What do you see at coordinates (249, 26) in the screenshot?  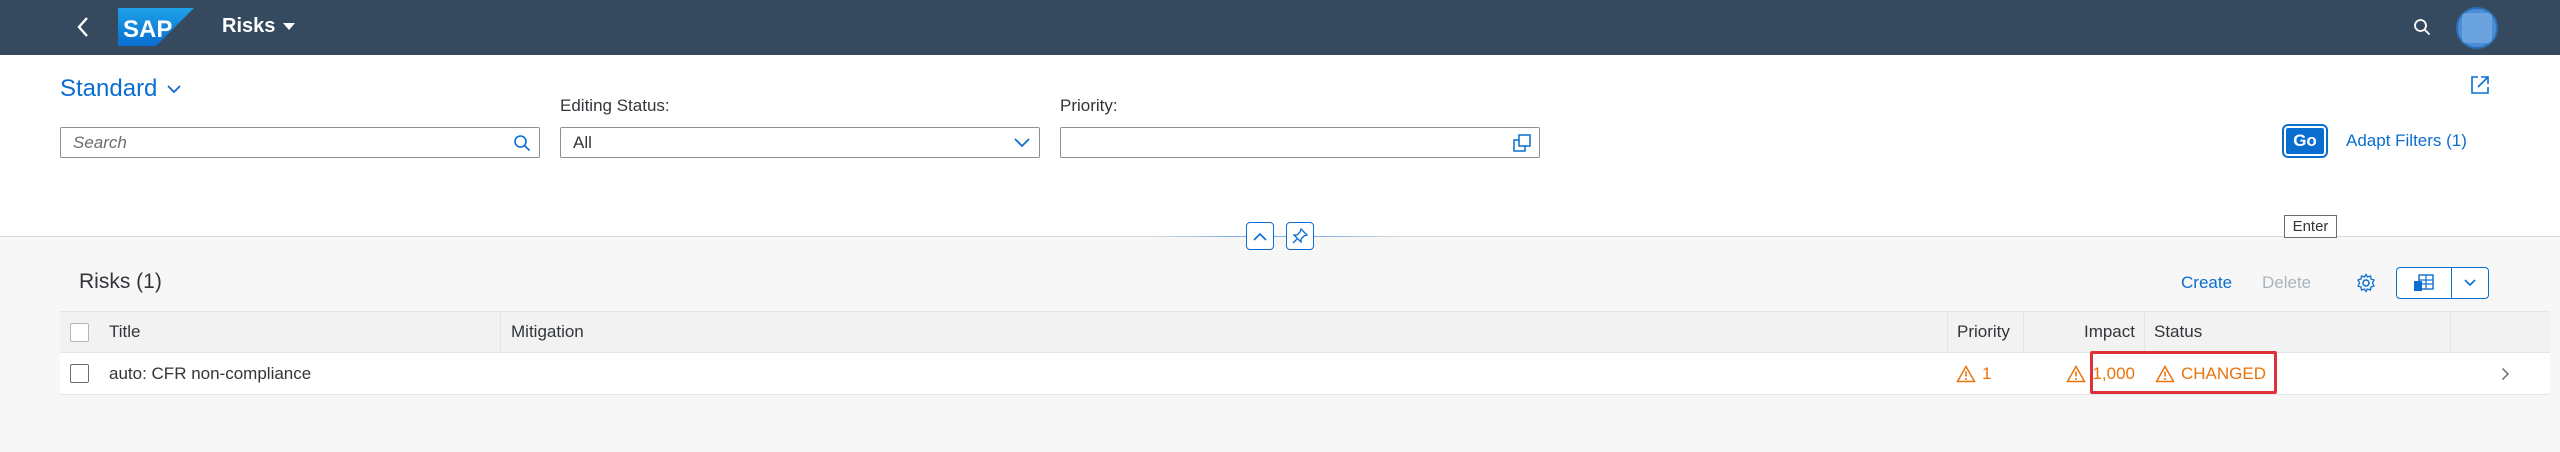 I see `app-title: Risks` at bounding box center [249, 26].